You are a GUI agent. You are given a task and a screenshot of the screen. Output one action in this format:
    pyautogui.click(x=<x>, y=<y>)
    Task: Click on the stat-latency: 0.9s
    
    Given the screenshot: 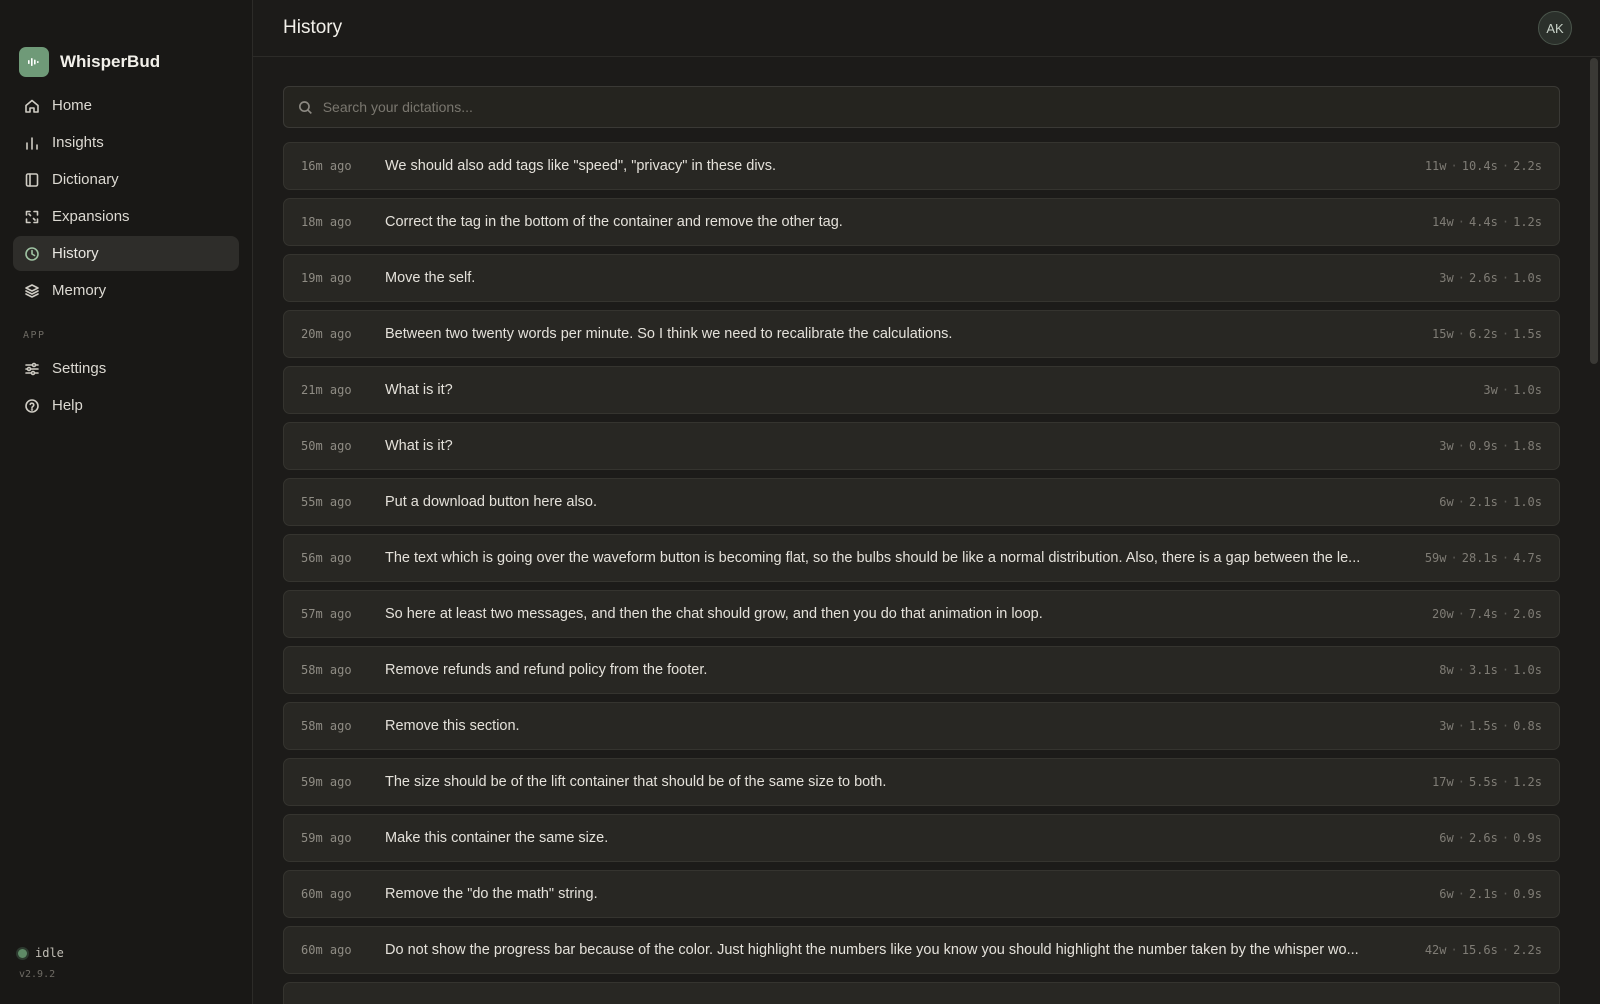 What is the action you would take?
    pyautogui.click(x=1527, y=838)
    